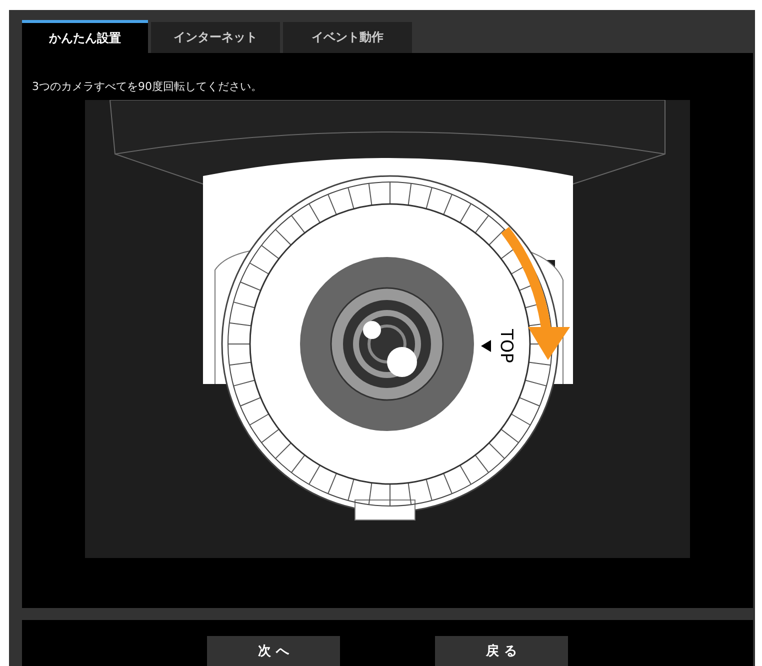 This screenshot has width=762, height=666. What do you see at coordinates (486, 346) in the screenshot?
I see `triangle-icon` at bounding box center [486, 346].